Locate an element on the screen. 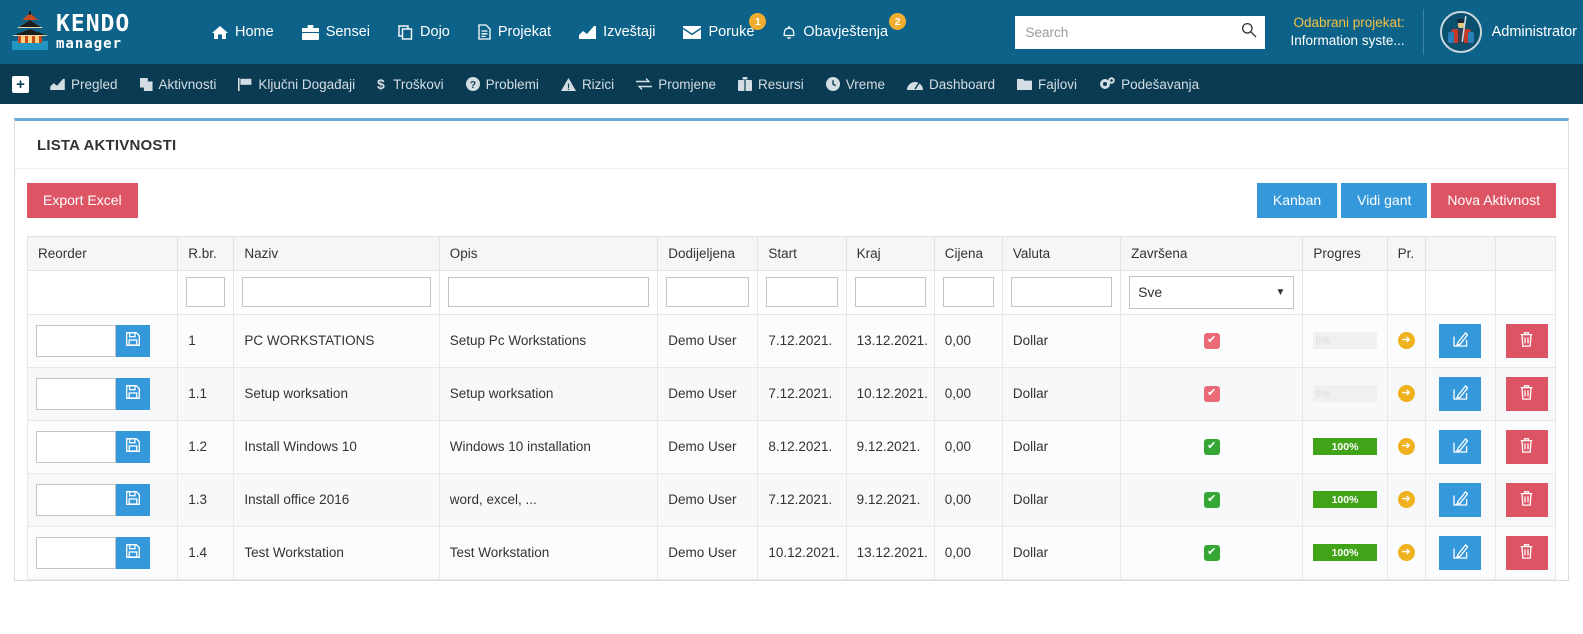 This screenshot has width=1583, height=634. subnav-item-kljucni-dogadjaji: Ključni Događaji is located at coordinates (296, 84).